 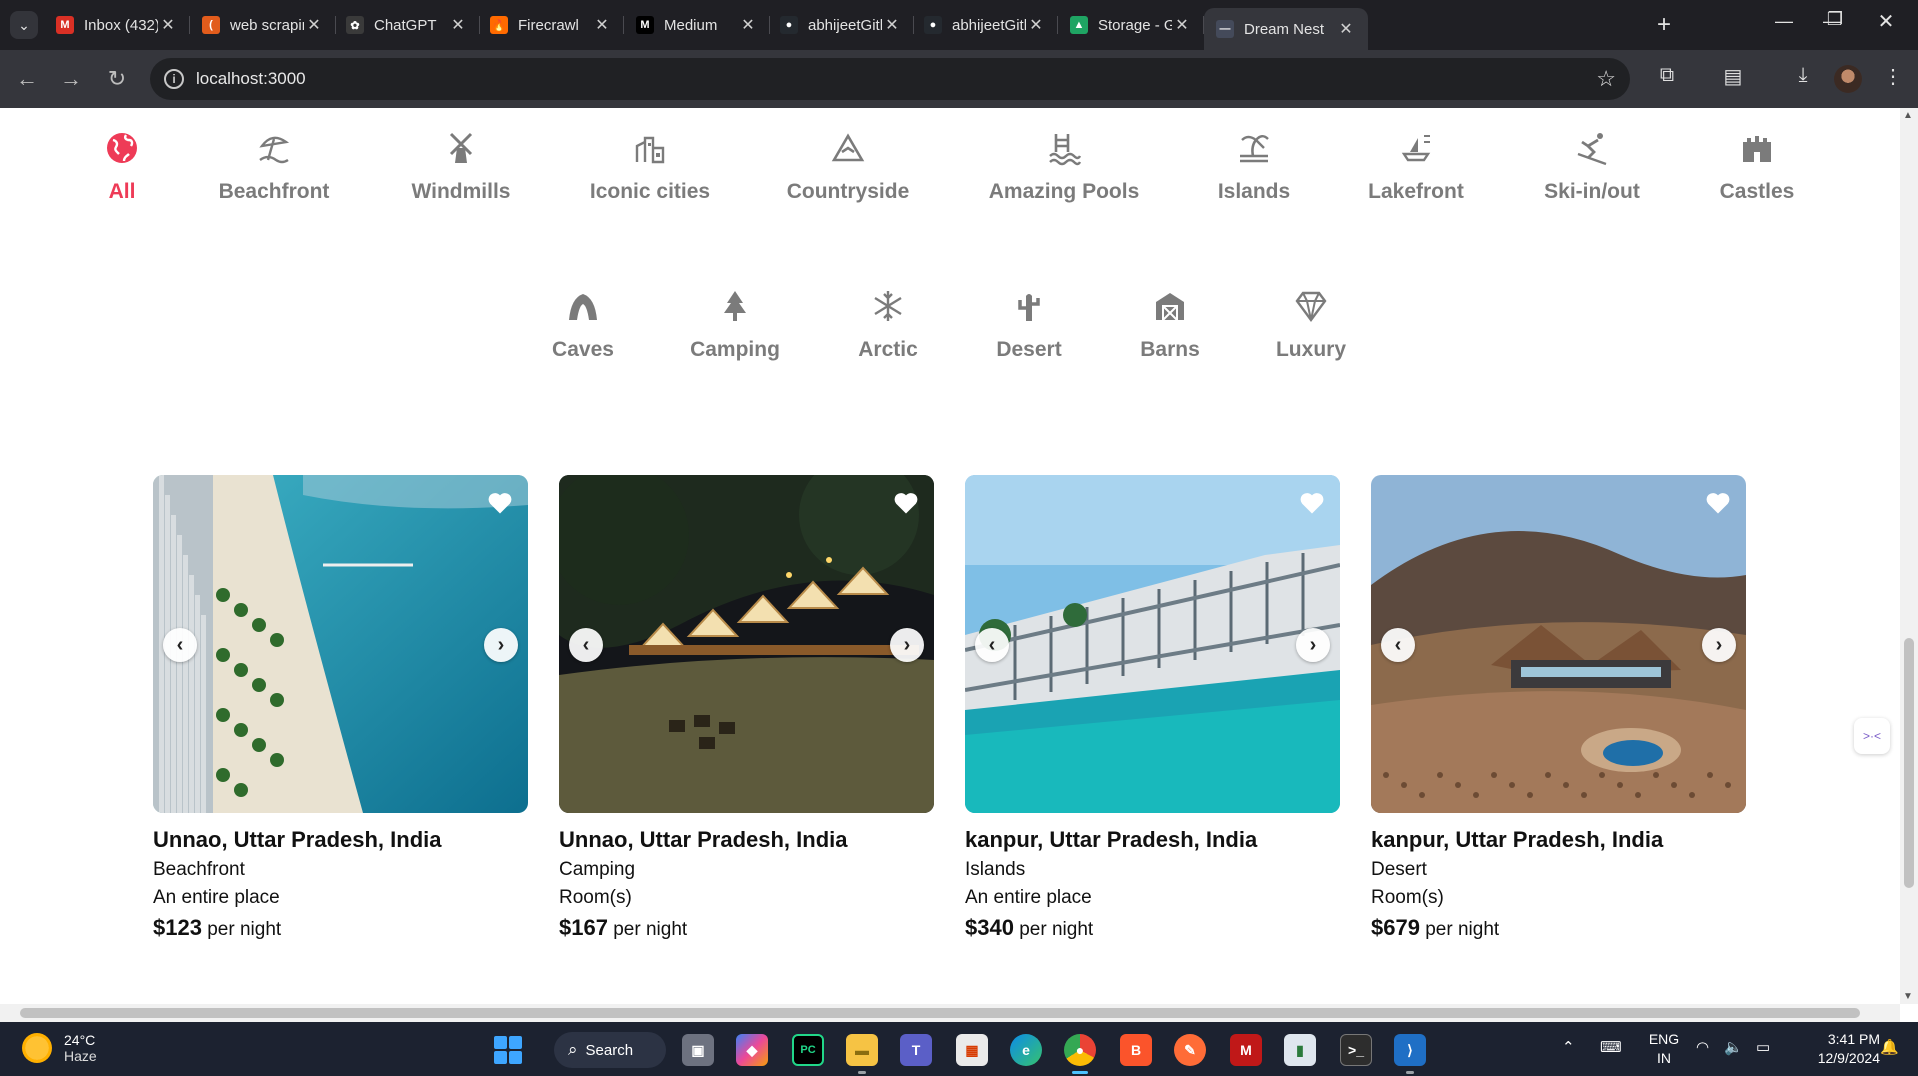 What do you see at coordinates (1733, 1047) in the screenshot?
I see `volume-icon: 🔈` at bounding box center [1733, 1047].